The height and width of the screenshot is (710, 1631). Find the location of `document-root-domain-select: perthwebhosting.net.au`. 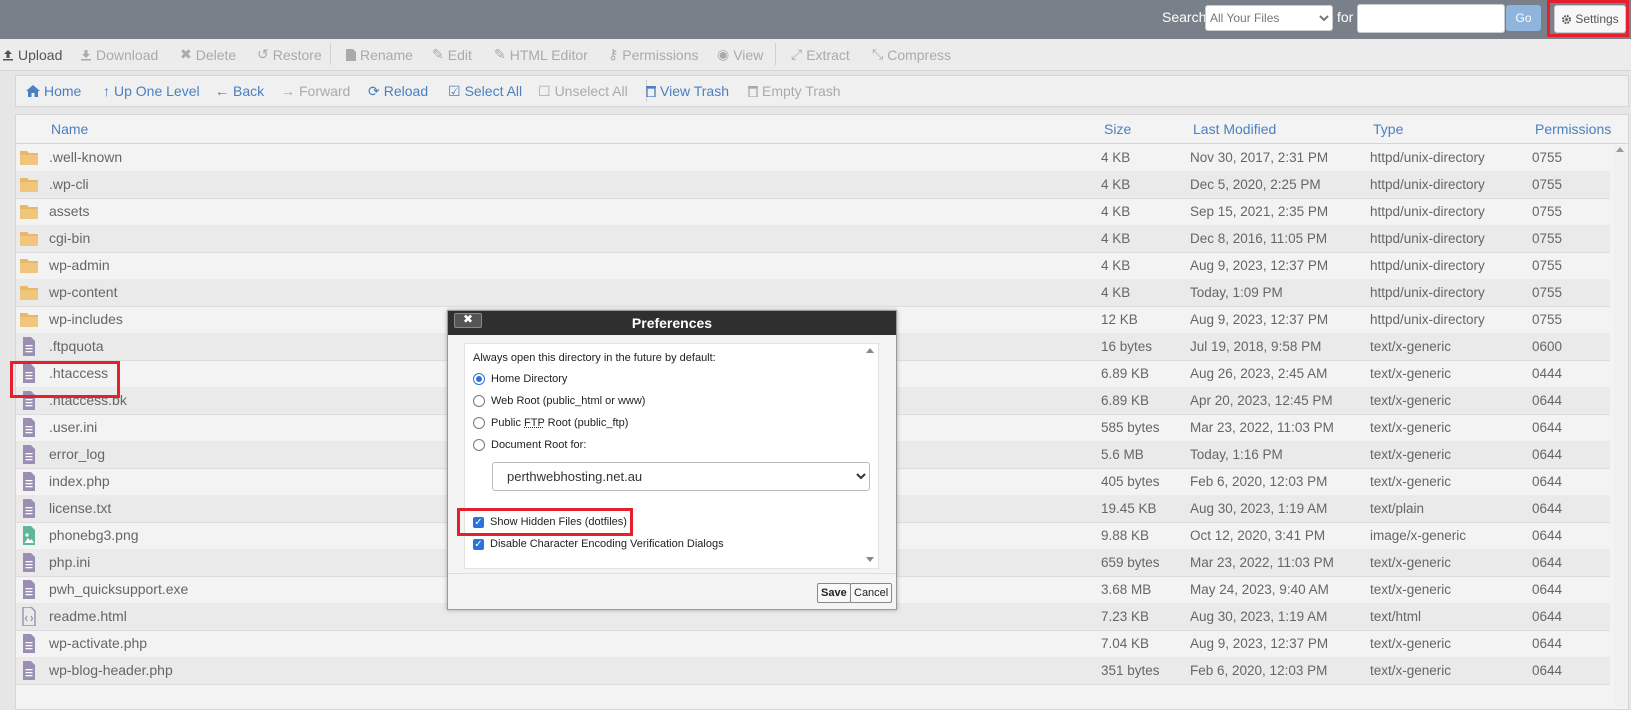

document-root-domain-select: perthwebhosting.net.au is located at coordinates (681, 476).